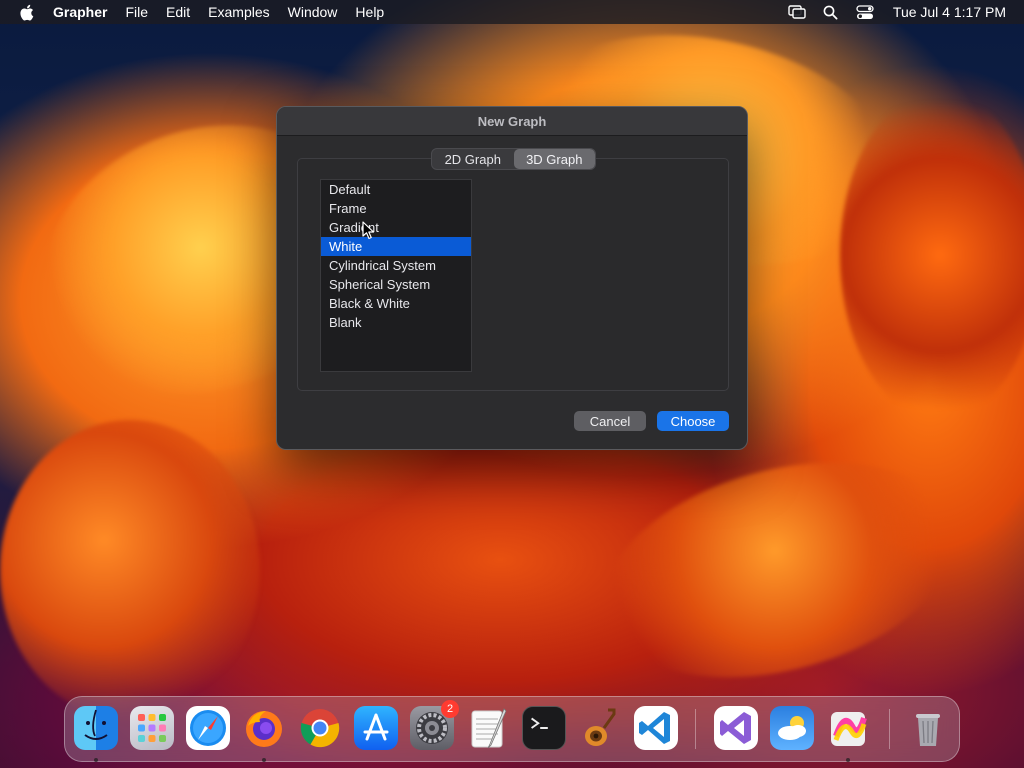  What do you see at coordinates (512, 121) in the screenshot?
I see `dialog-title: New Graph` at bounding box center [512, 121].